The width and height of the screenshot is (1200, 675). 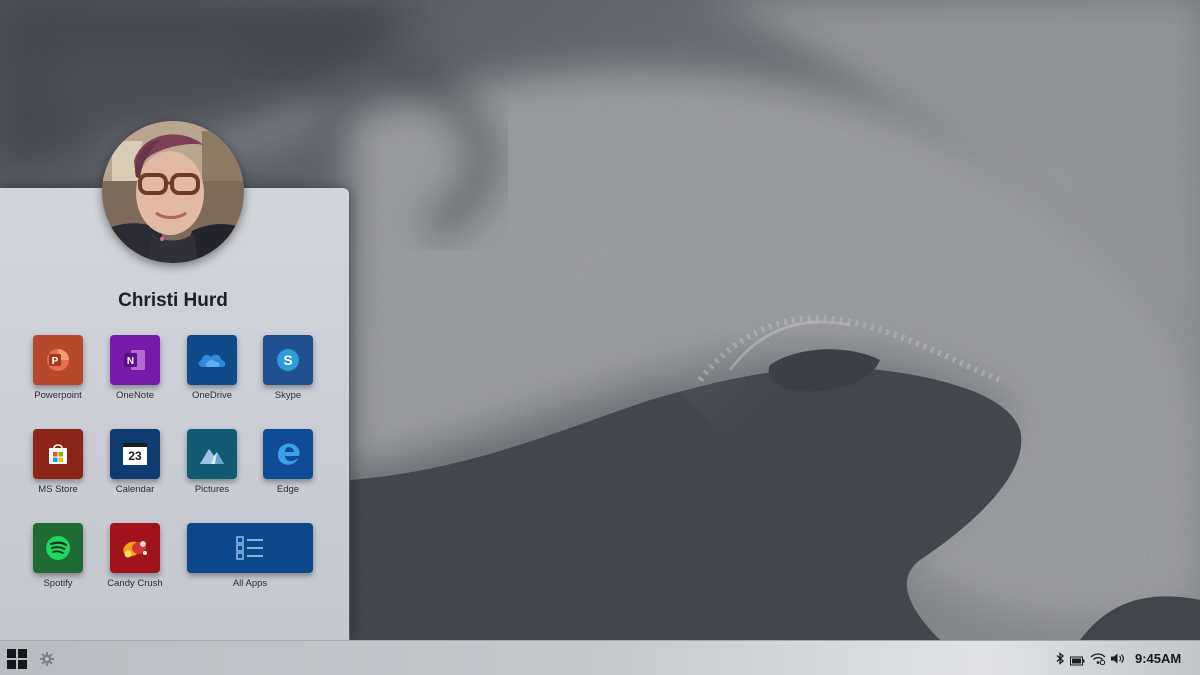 What do you see at coordinates (288, 395) in the screenshot?
I see `tile-label: Skype` at bounding box center [288, 395].